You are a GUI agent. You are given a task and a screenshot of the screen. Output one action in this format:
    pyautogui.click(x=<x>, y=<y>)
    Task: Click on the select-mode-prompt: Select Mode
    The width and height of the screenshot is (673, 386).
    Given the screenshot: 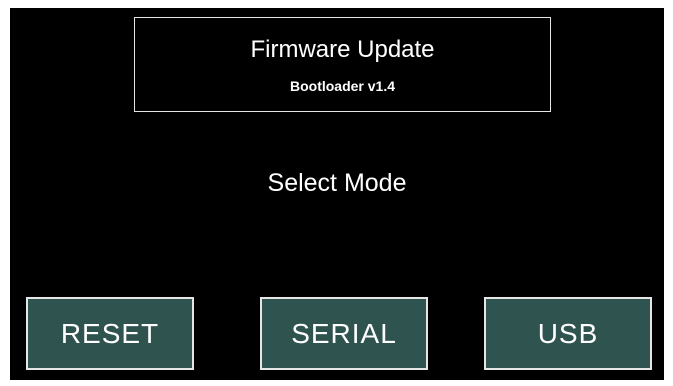 What is the action you would take?
    pyautogui.click(x=337, y=183)
    